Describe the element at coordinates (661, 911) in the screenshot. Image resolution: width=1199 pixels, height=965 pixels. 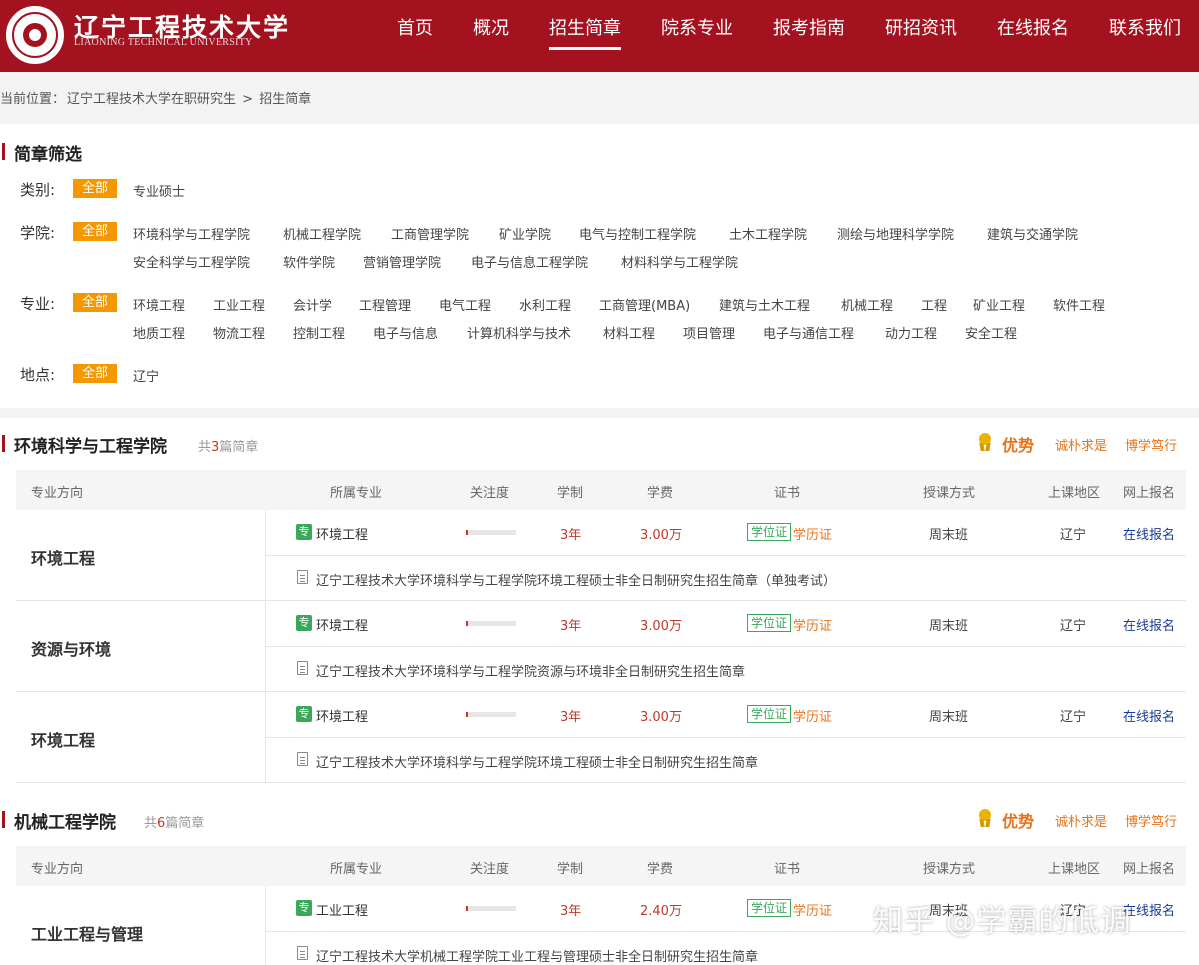
I see `fee: 2.40万` at that location.